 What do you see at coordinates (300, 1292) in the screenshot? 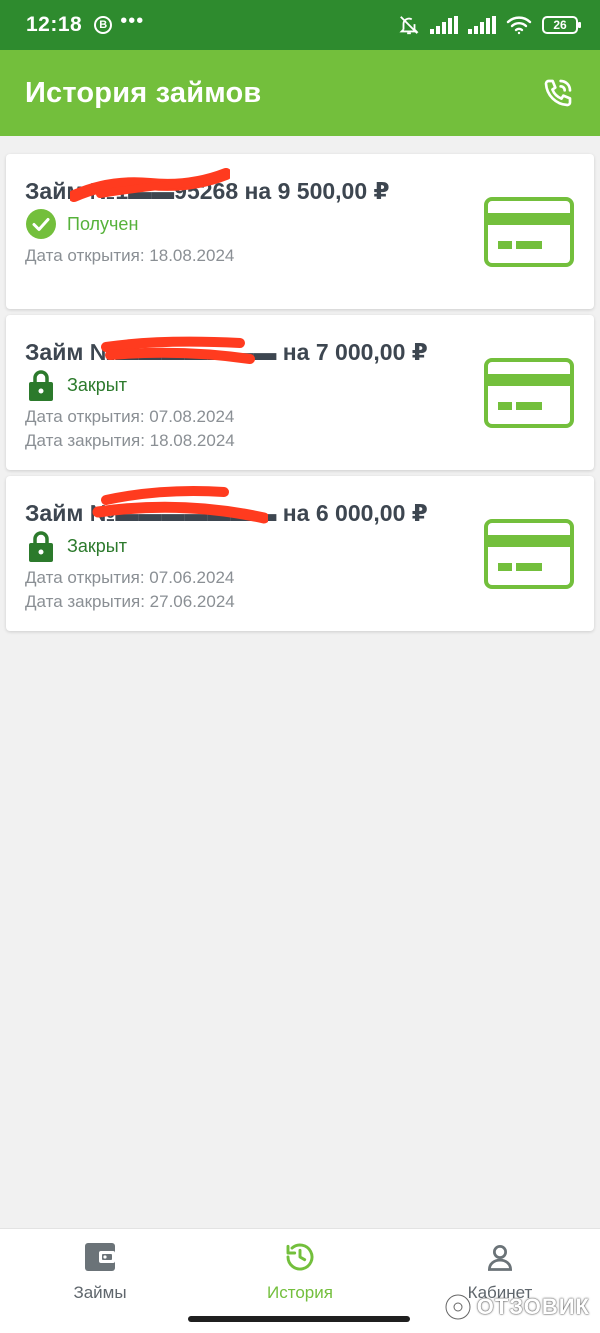
I see `nav-label: История` at bounding box center [300, 1292].